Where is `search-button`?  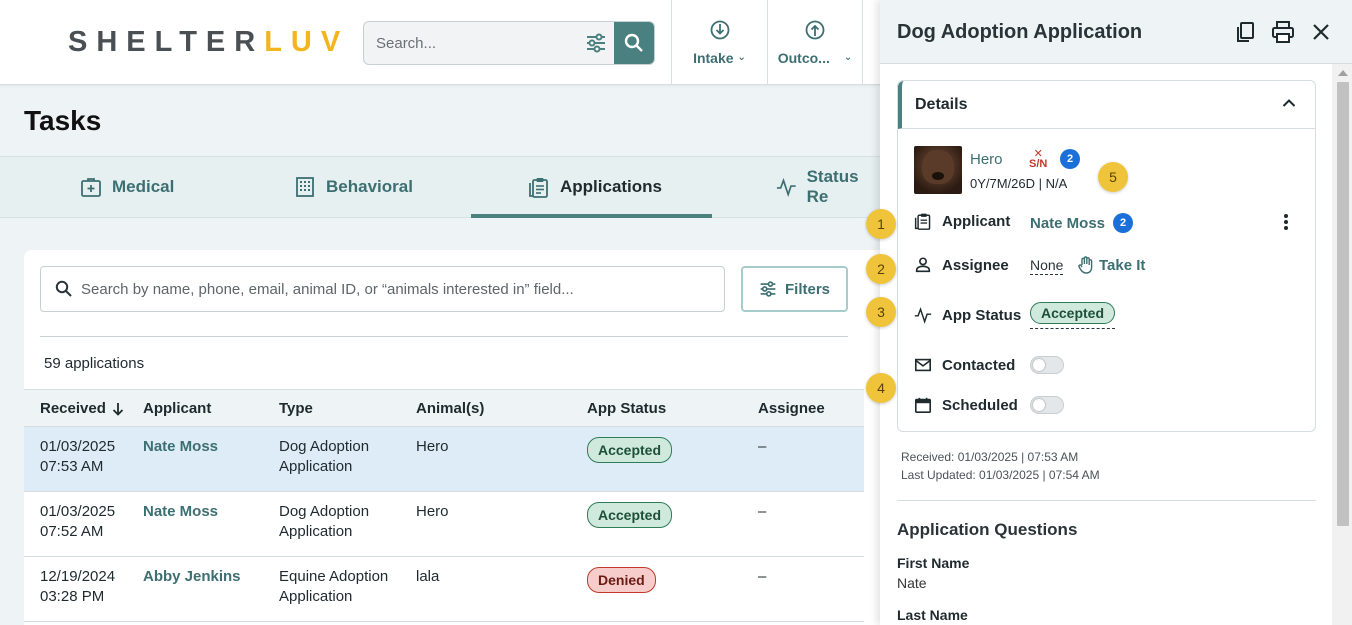
search-button is located at coordinates (634, 43).